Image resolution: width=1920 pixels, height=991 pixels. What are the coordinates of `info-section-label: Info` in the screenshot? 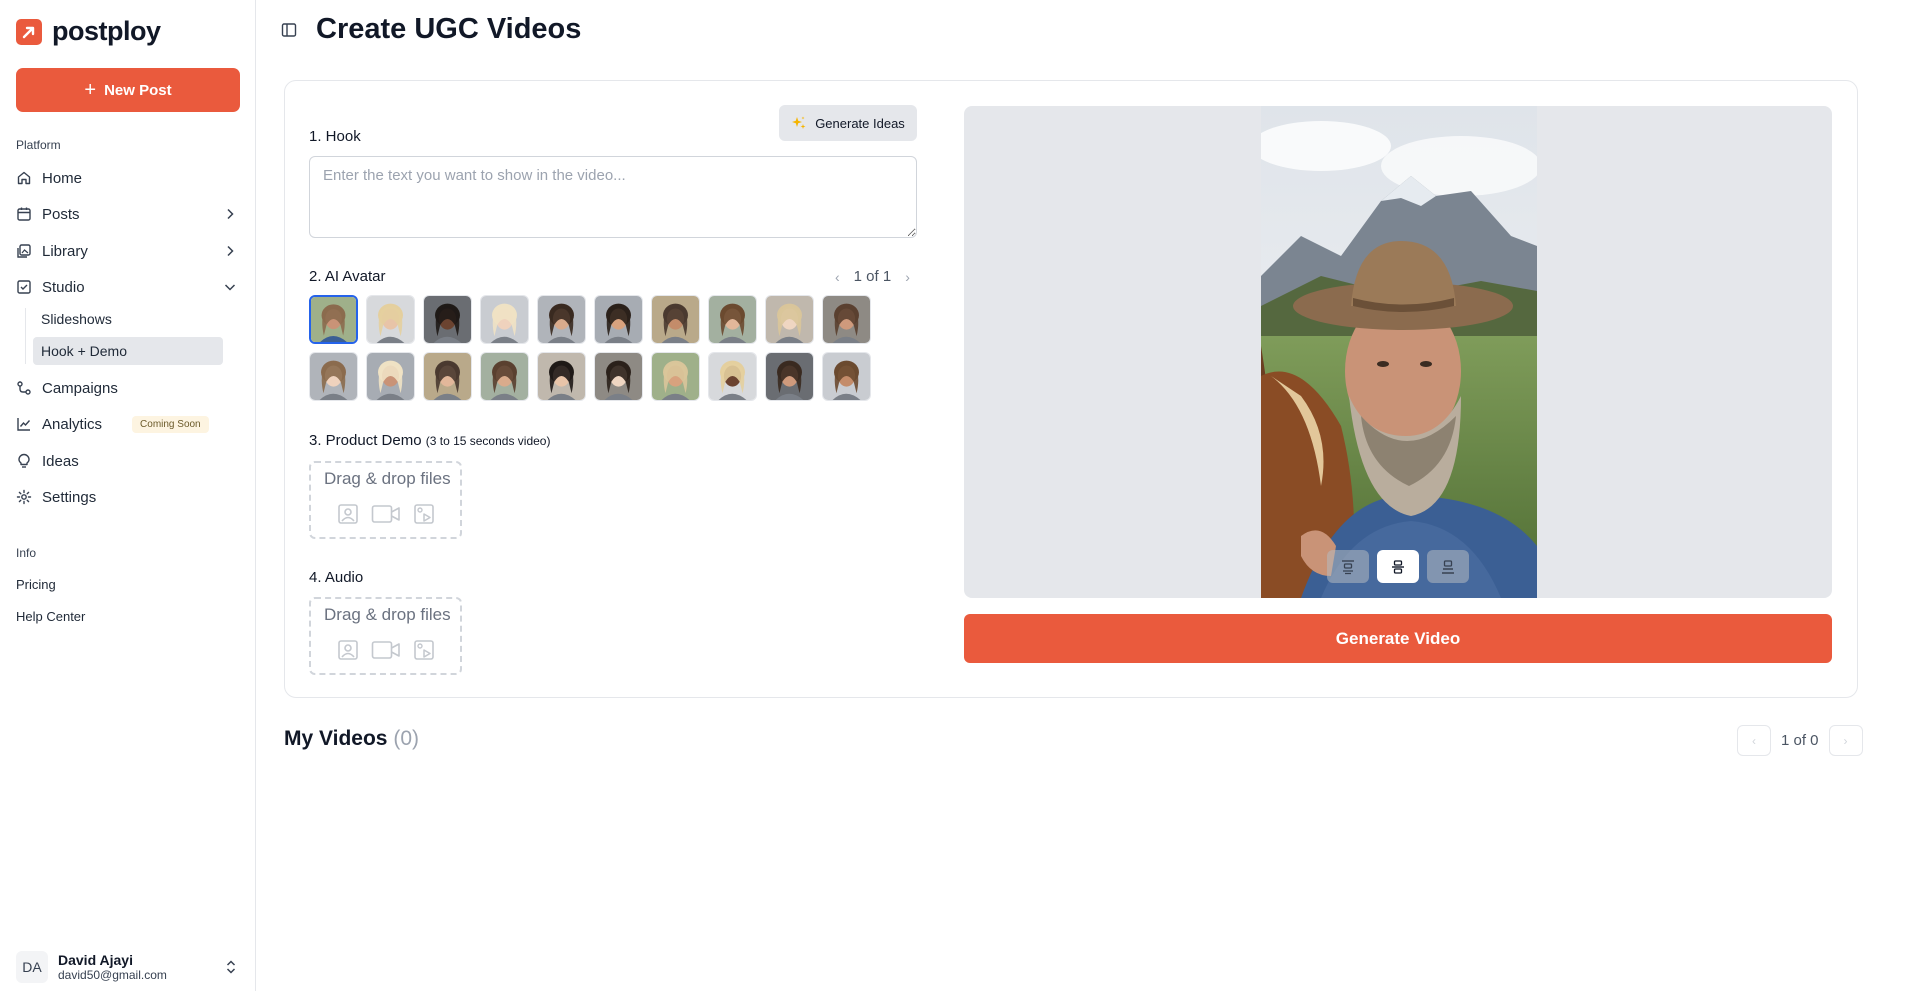 It's located at (26, 553).